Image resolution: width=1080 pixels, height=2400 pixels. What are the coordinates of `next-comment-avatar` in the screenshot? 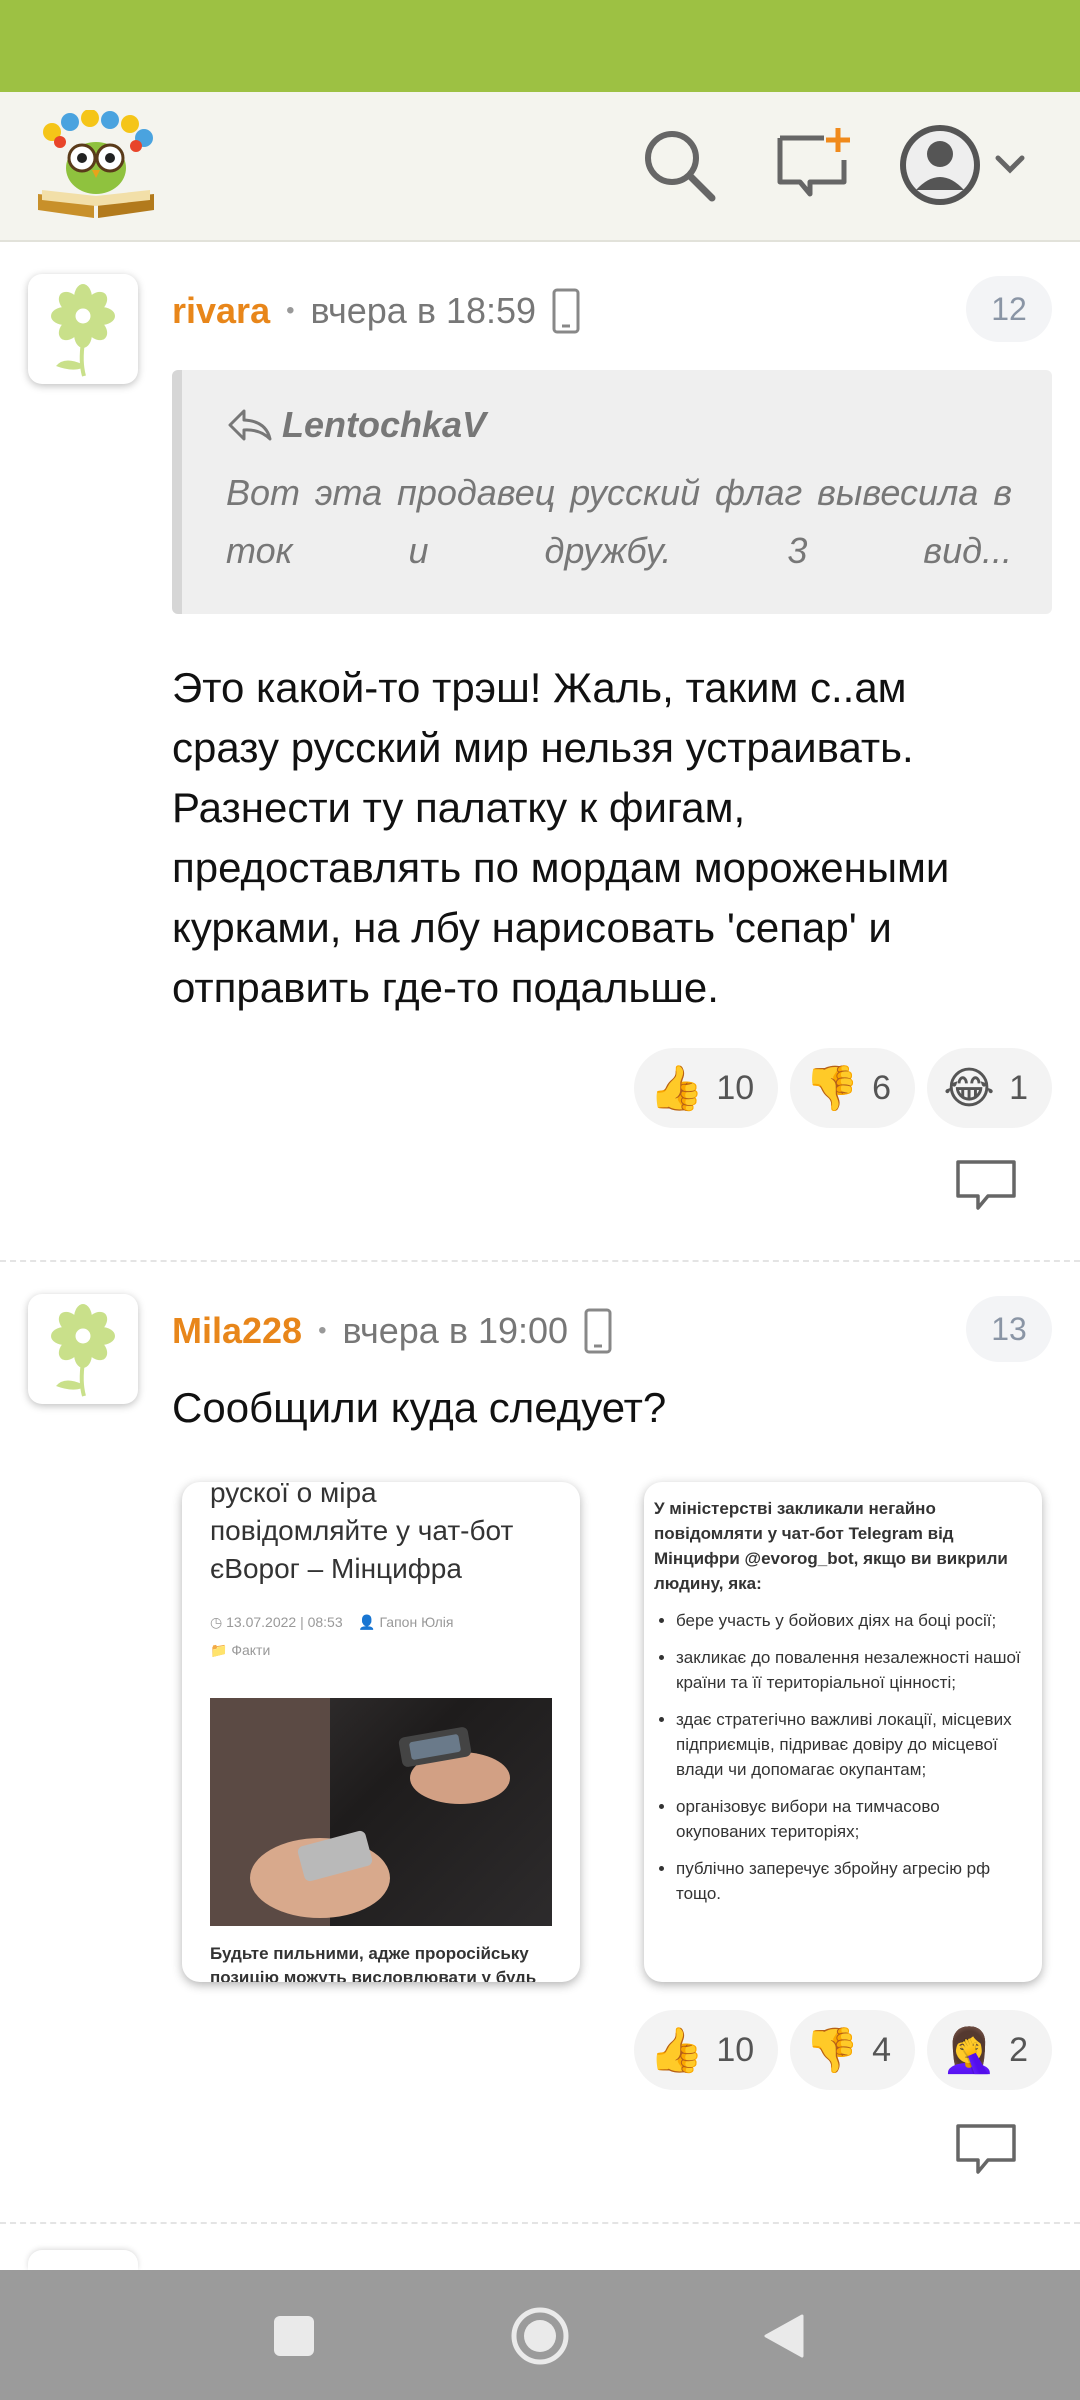 It's located at (83, 2260).